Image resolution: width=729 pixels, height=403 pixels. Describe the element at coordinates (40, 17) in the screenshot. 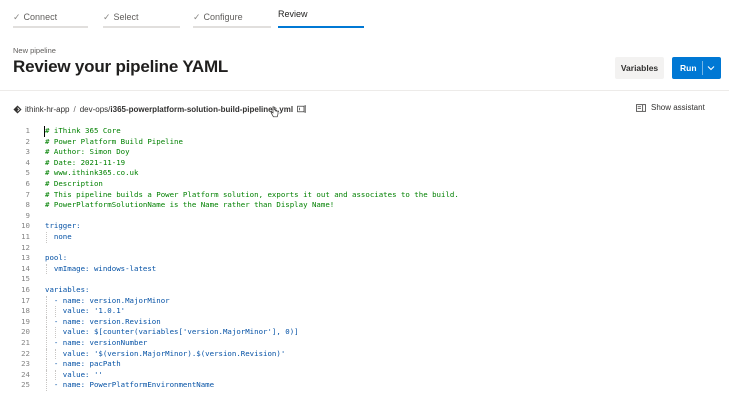

I see `step-label: Connect` at that location.